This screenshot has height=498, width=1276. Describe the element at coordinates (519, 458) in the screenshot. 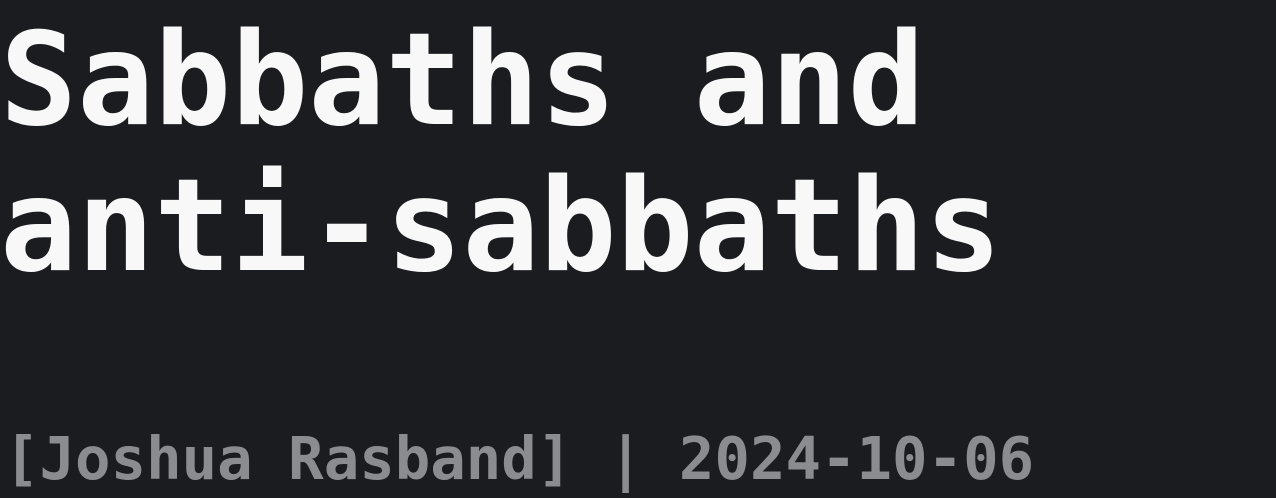

I see `author-date-byline: [Joshua Rasband] | 2024-10-06` at that location.